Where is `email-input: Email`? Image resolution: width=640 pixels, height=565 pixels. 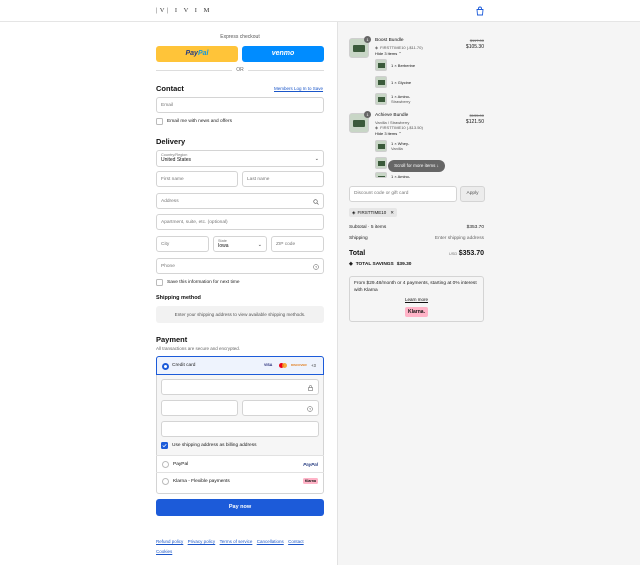 email-input: Email is located at coordinates (240, 105).